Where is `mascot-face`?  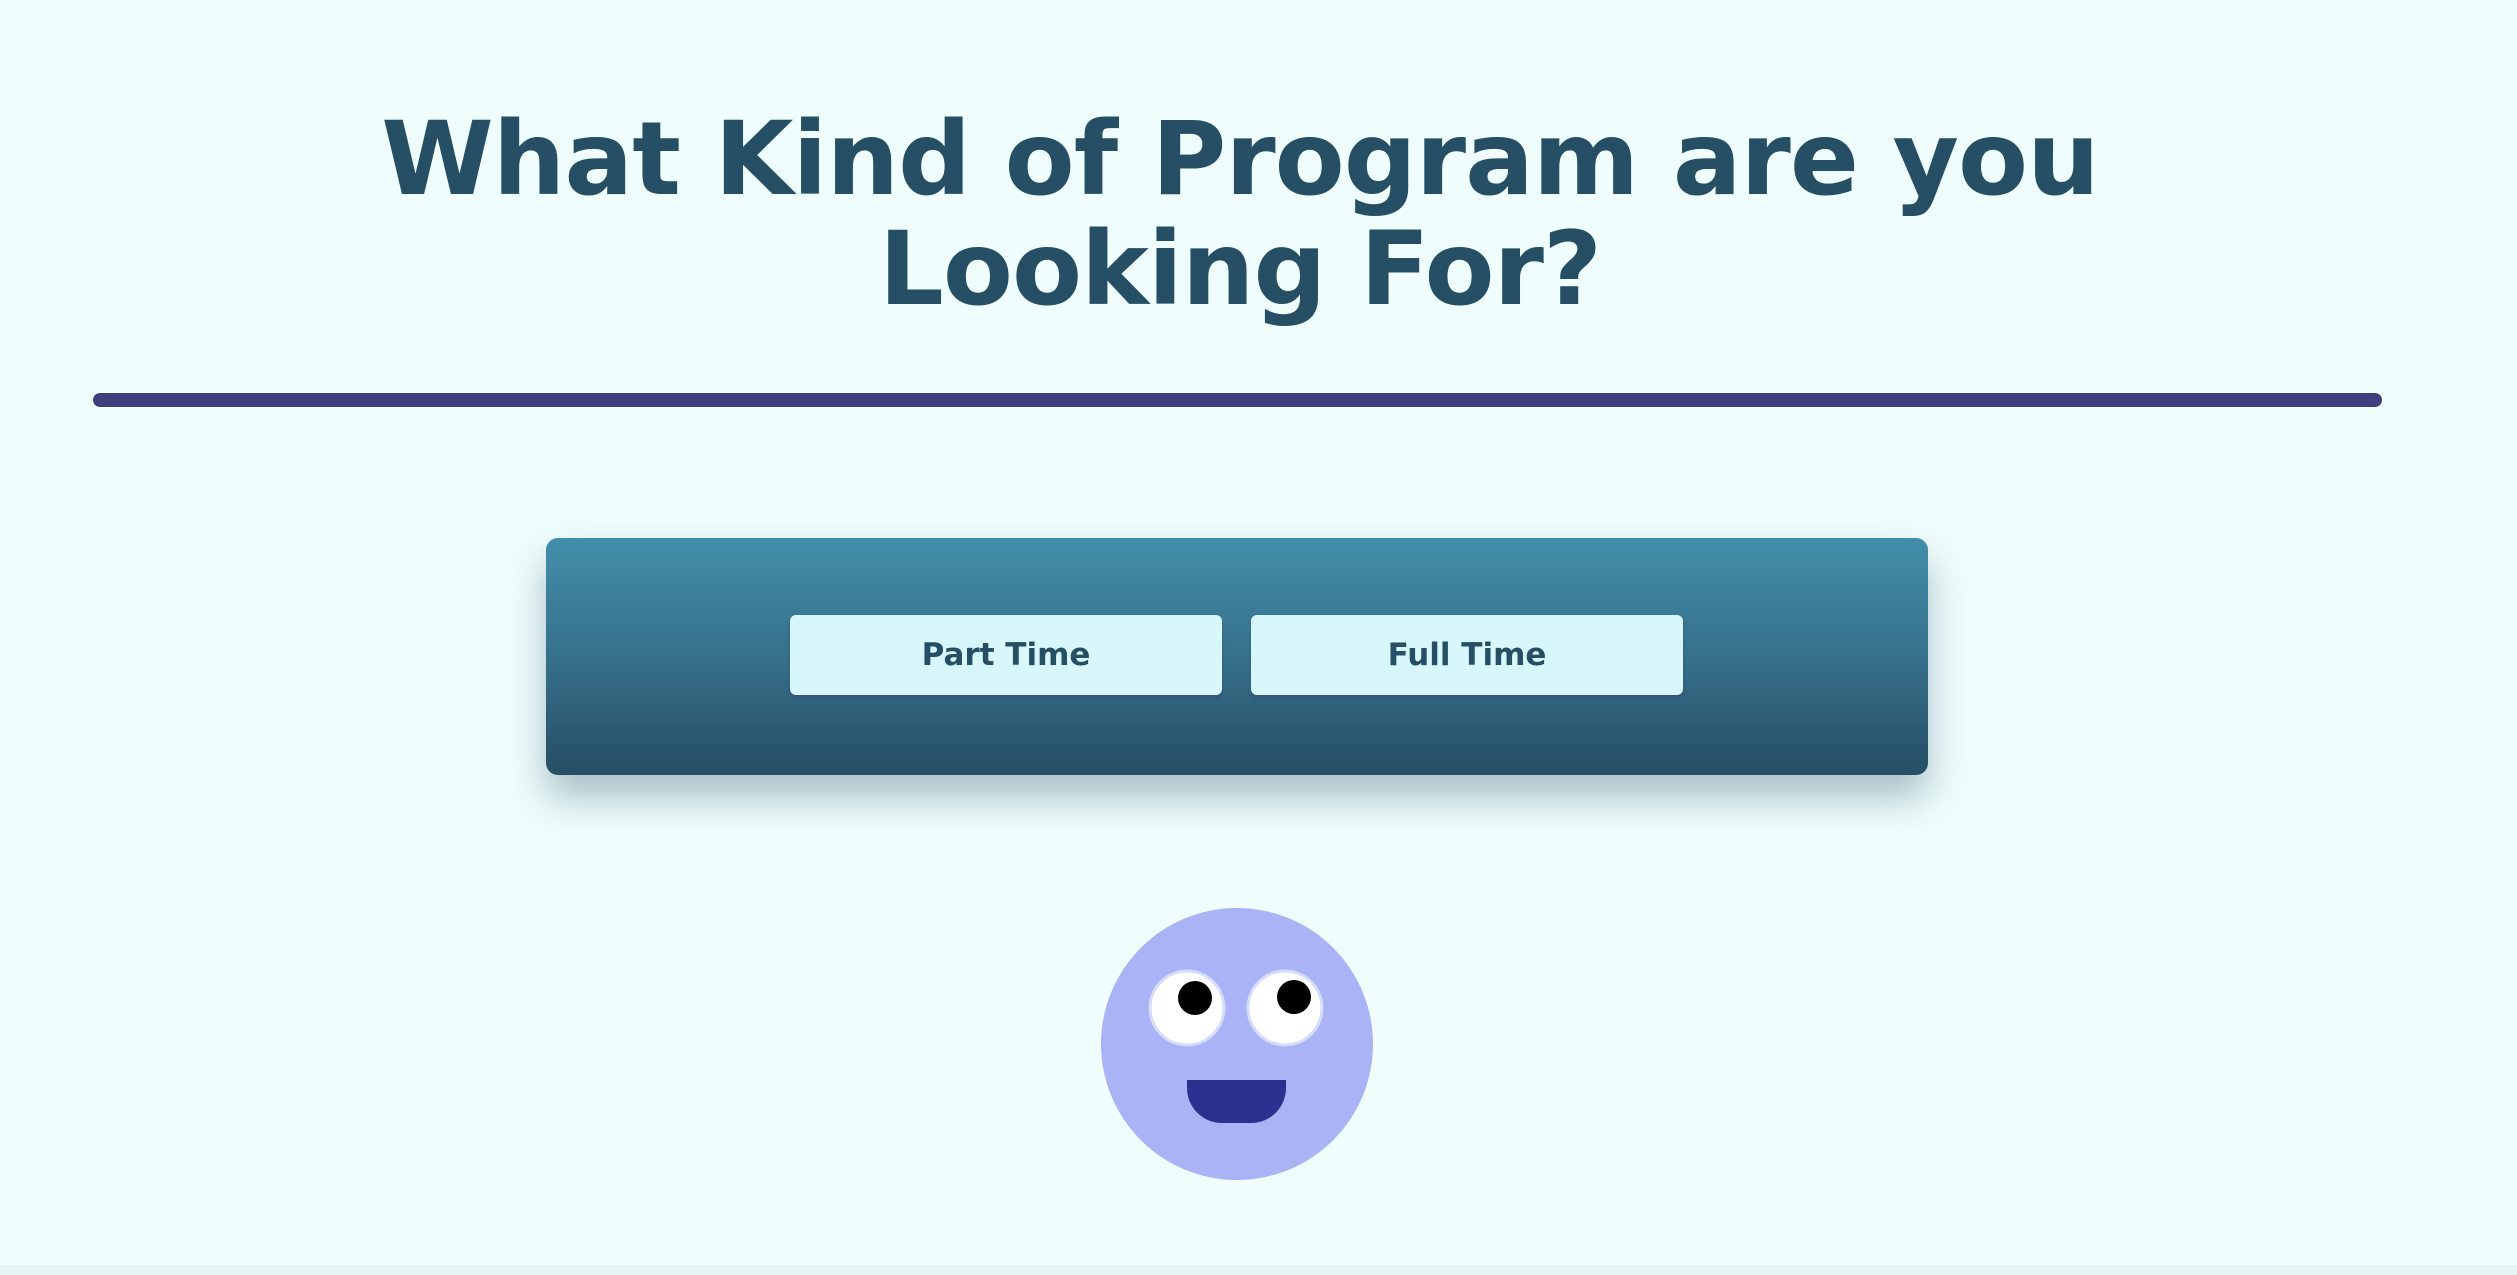 mascot-face is located at coordinates (1237, 1044).